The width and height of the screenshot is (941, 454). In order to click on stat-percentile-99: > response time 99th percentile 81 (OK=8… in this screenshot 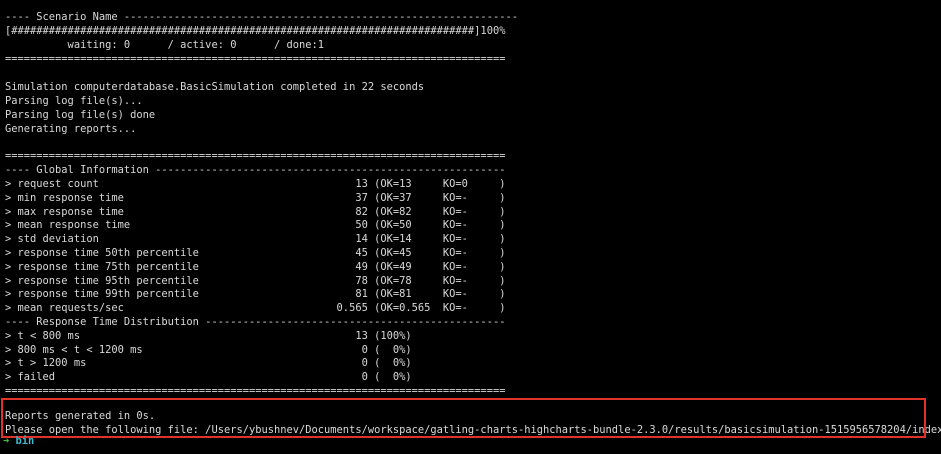, I will do `click(255, 294)`.